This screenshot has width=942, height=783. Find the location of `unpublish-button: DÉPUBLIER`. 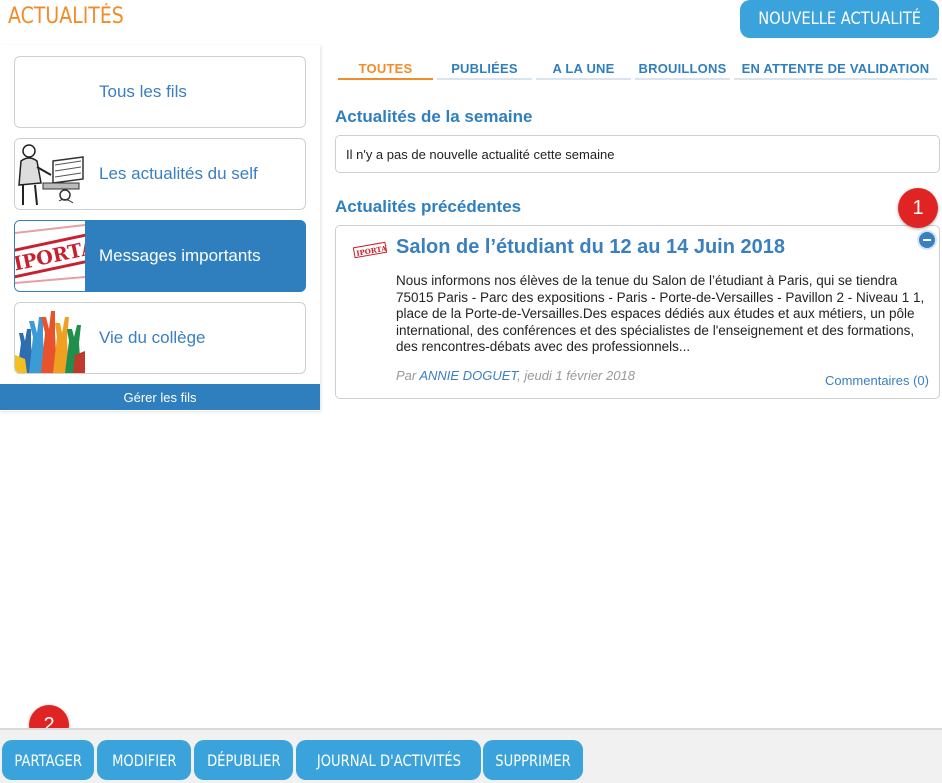

unpublish-button: DÉPUBLIER is located at coordinates (243, 760).